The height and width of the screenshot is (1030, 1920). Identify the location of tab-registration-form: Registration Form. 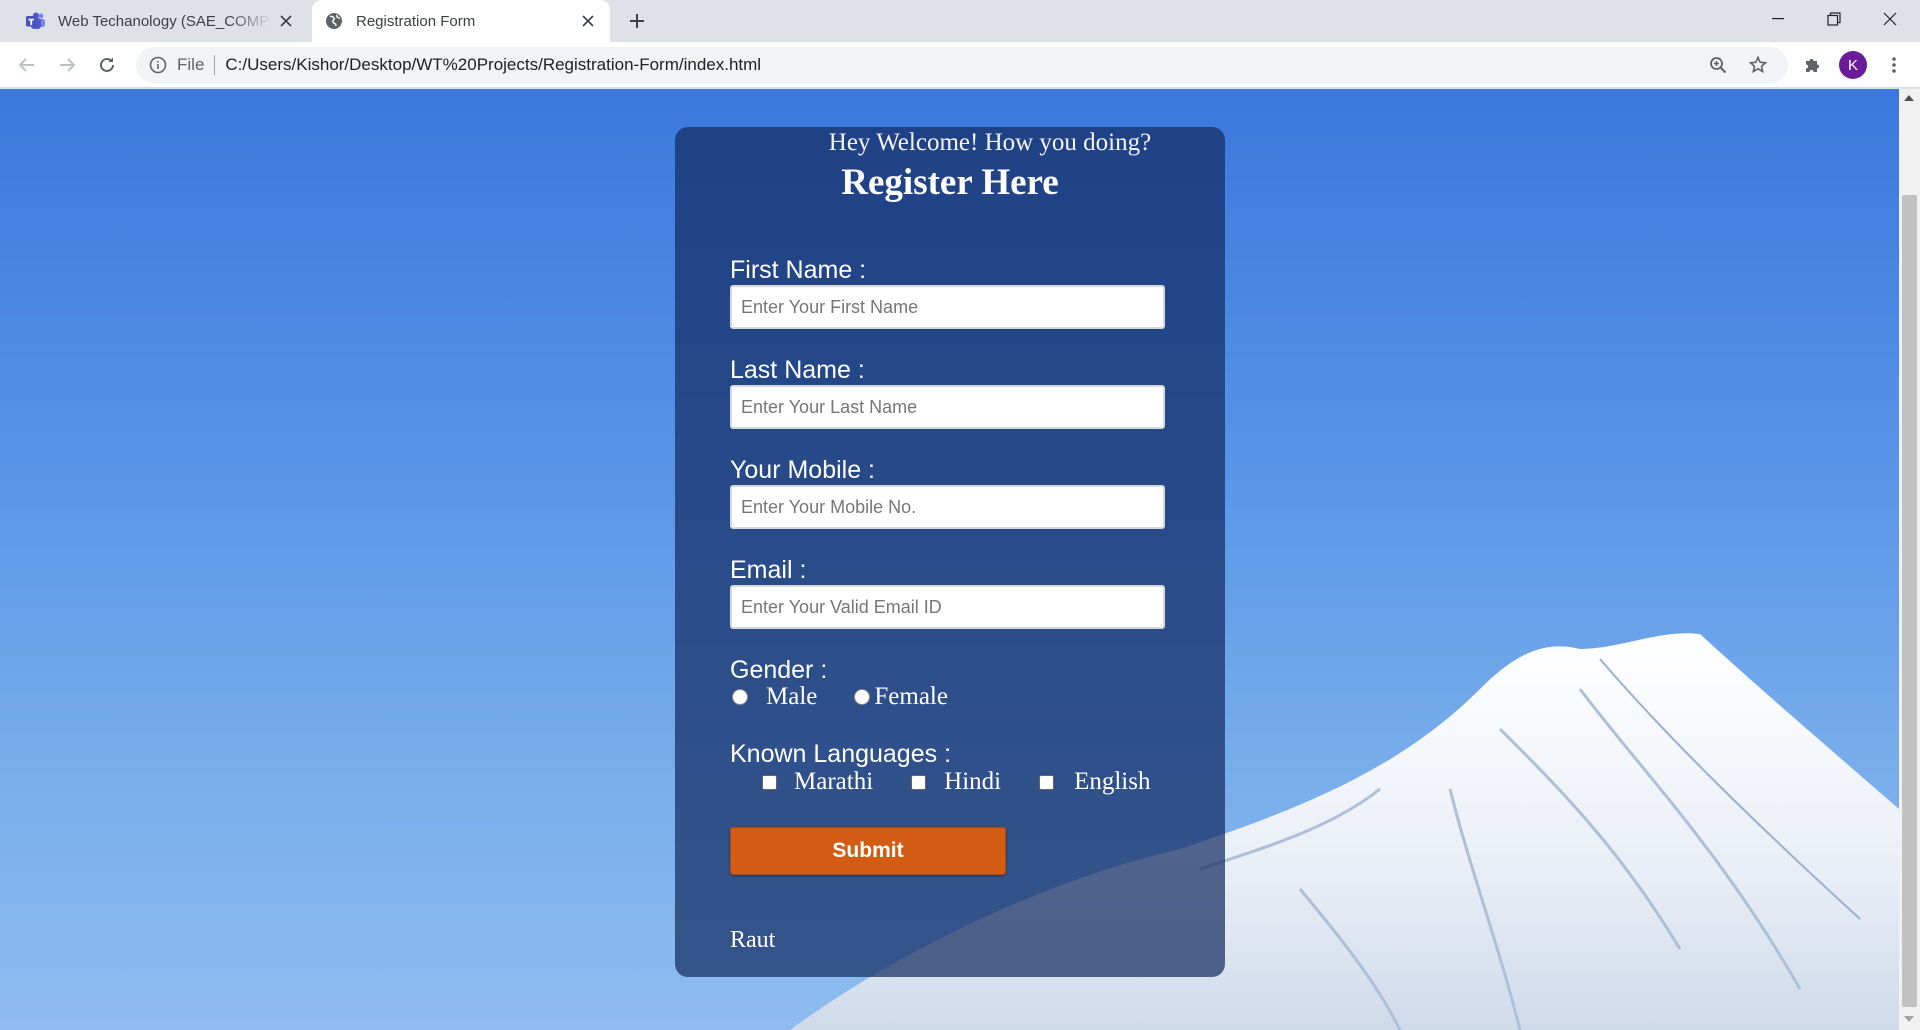
(461, 21).